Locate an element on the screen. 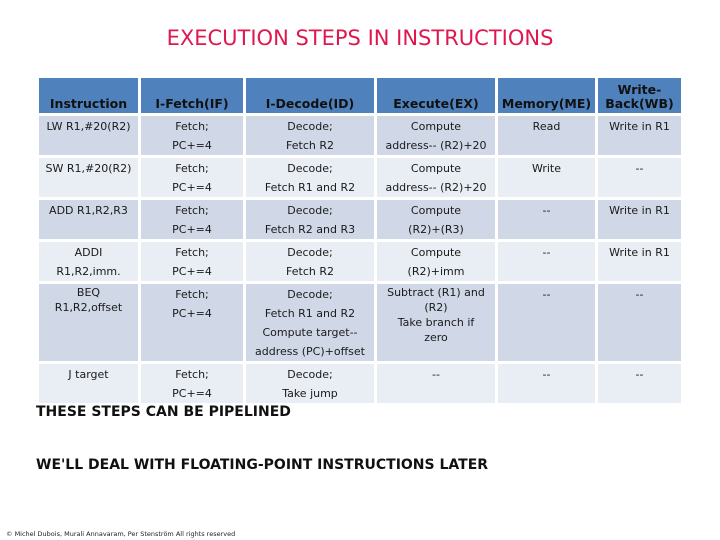  cell-decode: Decode; Fetch R2 is located at coordinates (310, 137).